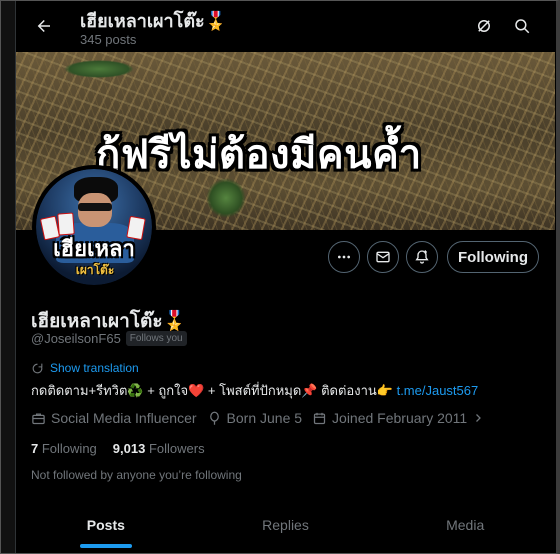  I want to click on joined-item: Joined February 2011, so click(398, 418).